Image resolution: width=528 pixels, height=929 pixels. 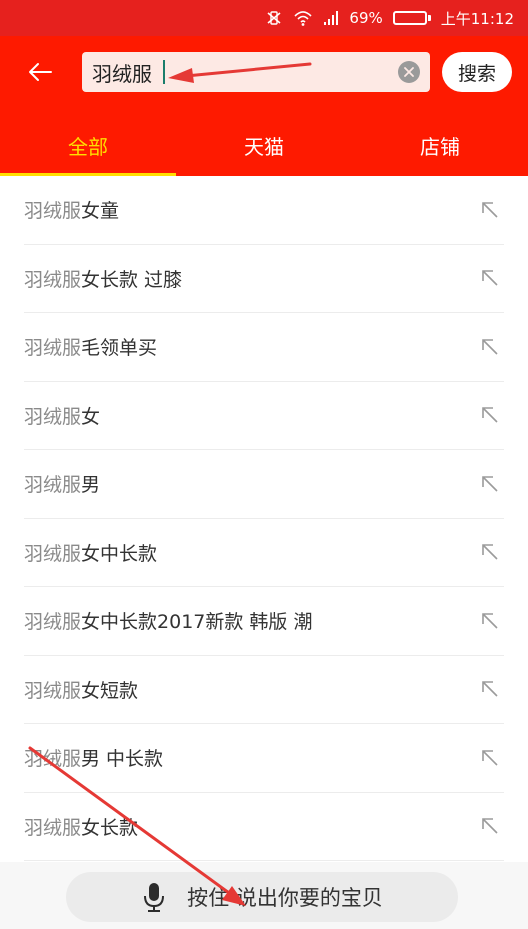 What do you see at coordinates (119, 348) in the screenshot?
I see `suggestion-completion: 毛领单买` at bounding box center [119, 348].